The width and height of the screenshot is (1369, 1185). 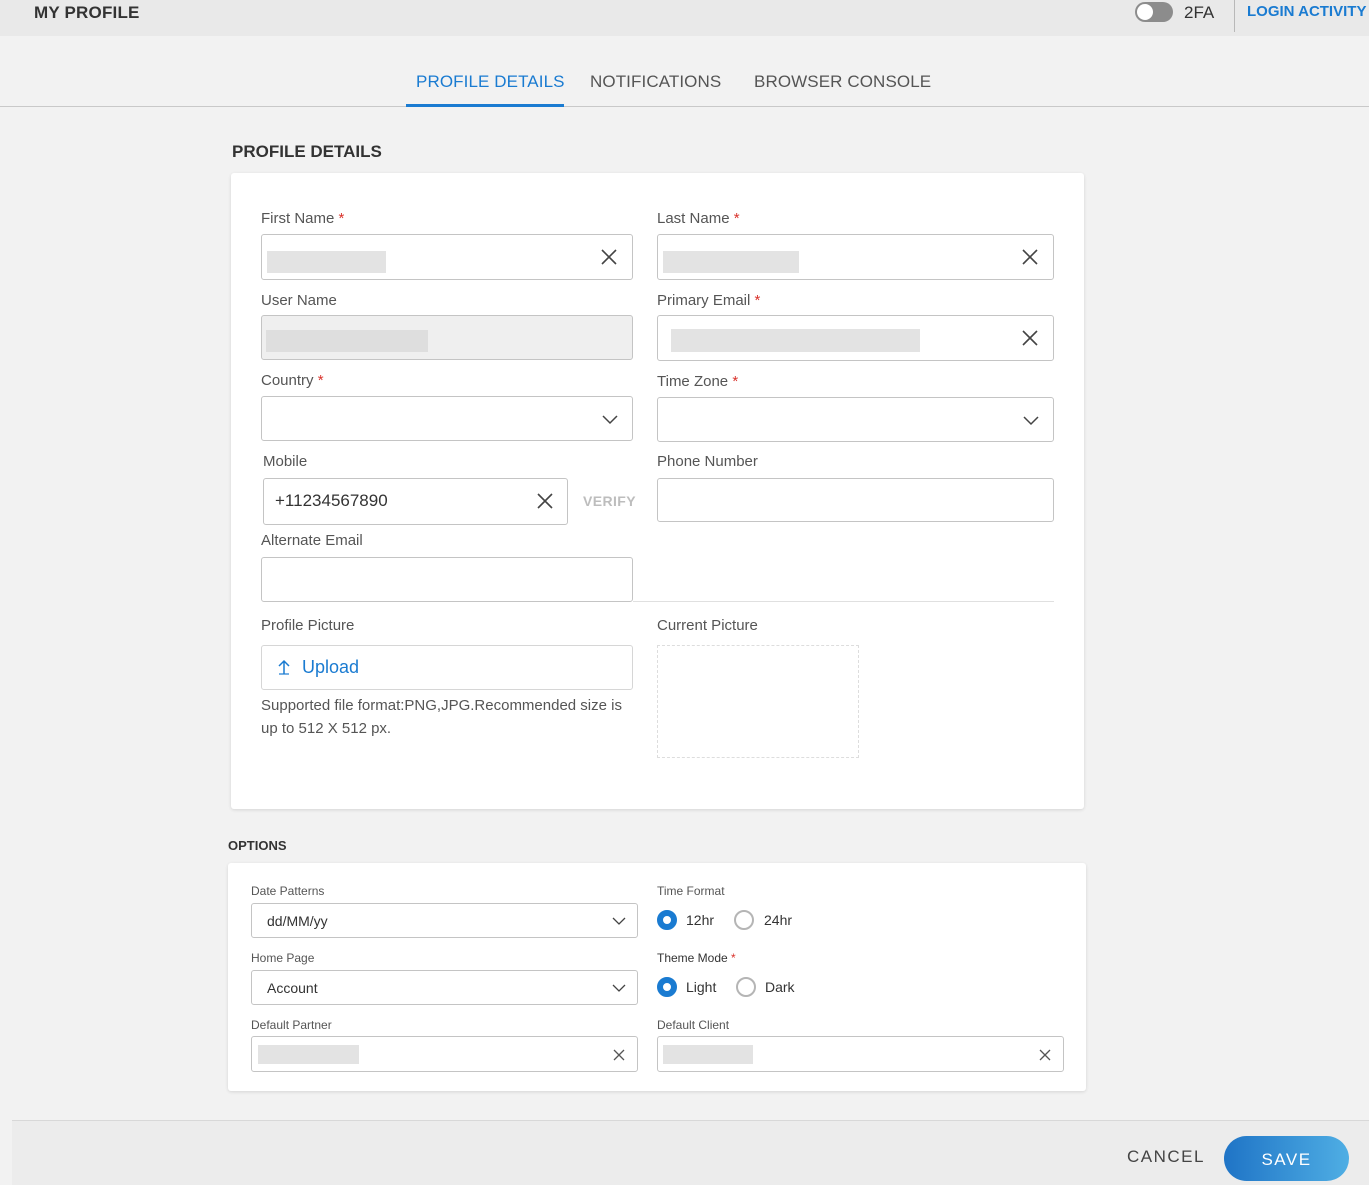 What do you see at coordinates (444, 987) in the screenshot?
I see `home-page-select: Account` at bounding box center [444, 987].